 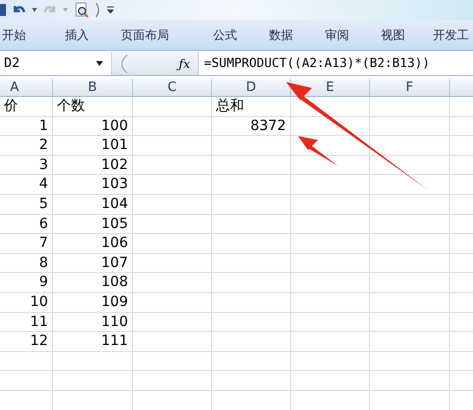 I want to click on table-cell: 2, so click(x=26, y=145).